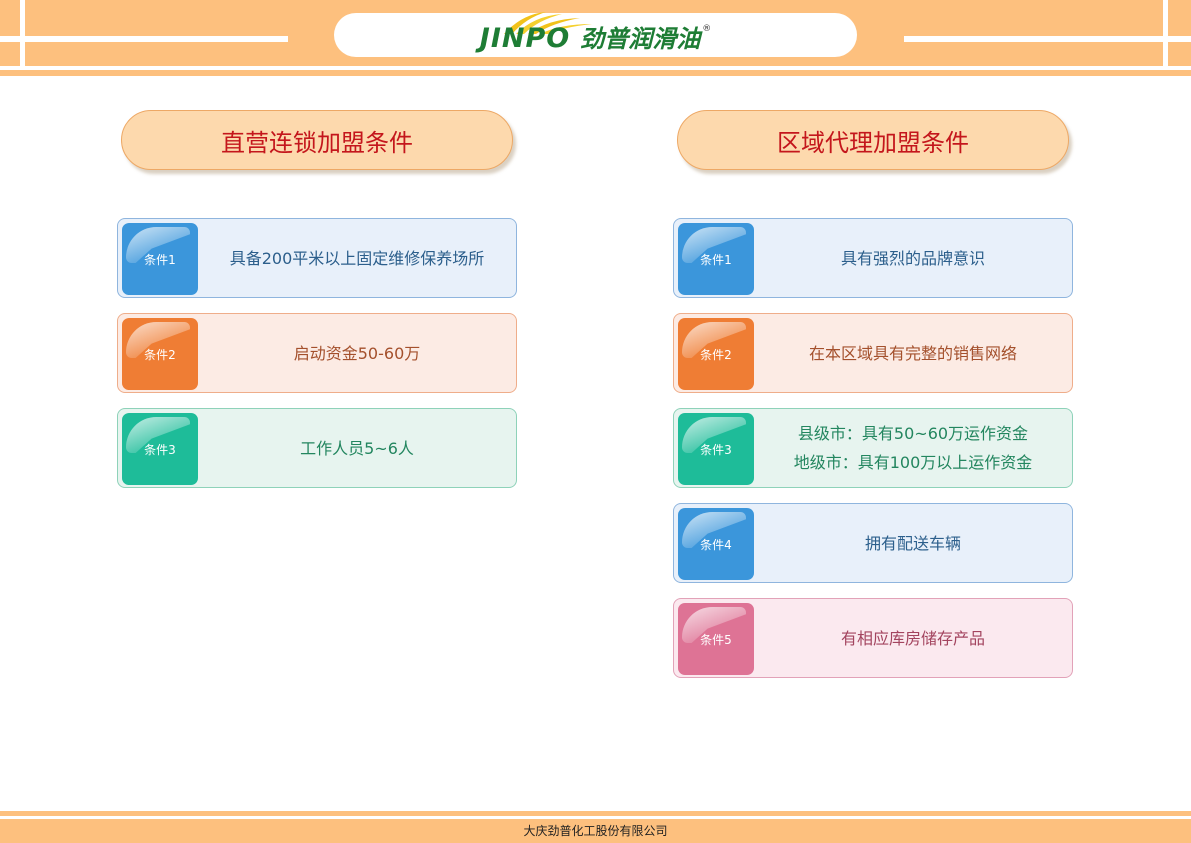  Describe the element at coordinates (913, 433) in the screenshot. I see `condition-text-line: 县级市：具有50~60万运作资金` at that location.